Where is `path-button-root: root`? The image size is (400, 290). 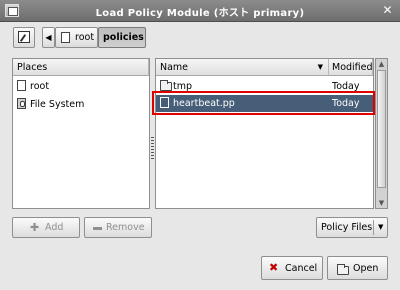
path-button-root: root is located at coordinates (76, 37).